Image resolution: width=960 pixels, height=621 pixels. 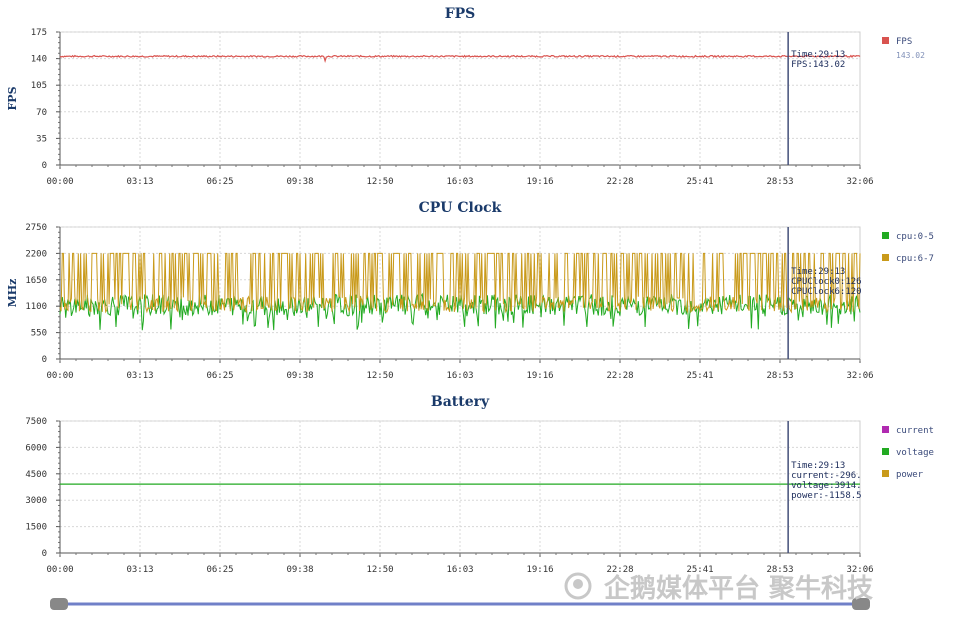 I want to click on y-tick-label: 2750, so click(x=36, y=228).